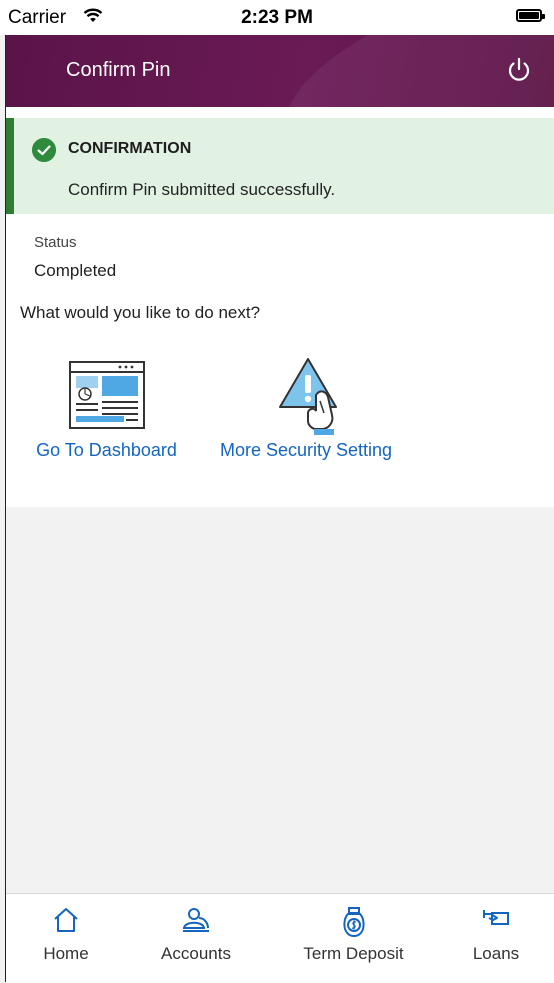  I want to click on status-label: Status, so click(55, 242).